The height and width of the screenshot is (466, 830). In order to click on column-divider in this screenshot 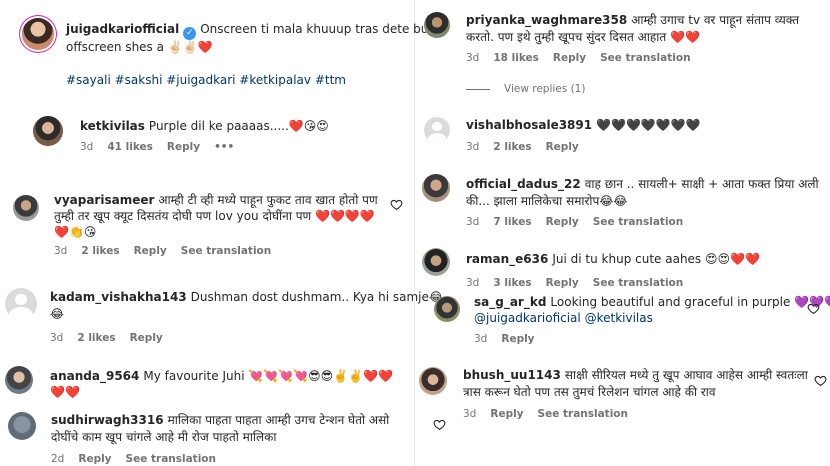, I will do `click(414, 233)`.